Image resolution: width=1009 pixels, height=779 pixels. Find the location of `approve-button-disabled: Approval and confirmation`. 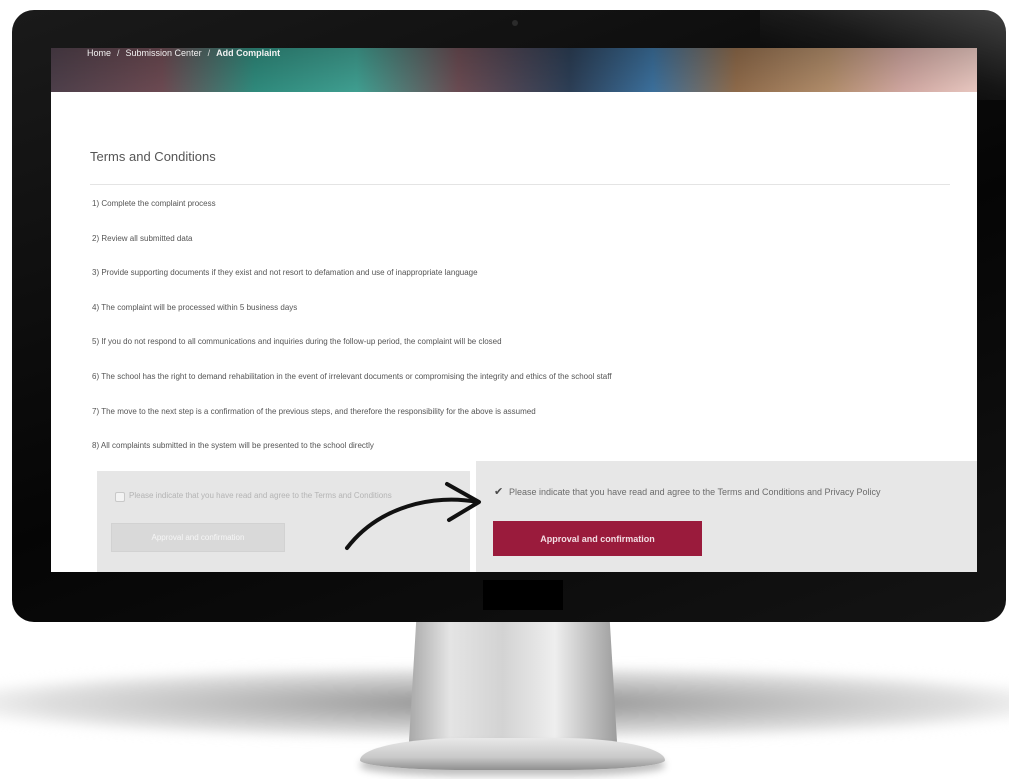

approve-button-disabled: Approval and confirmation is located at coordinates (198, 537).